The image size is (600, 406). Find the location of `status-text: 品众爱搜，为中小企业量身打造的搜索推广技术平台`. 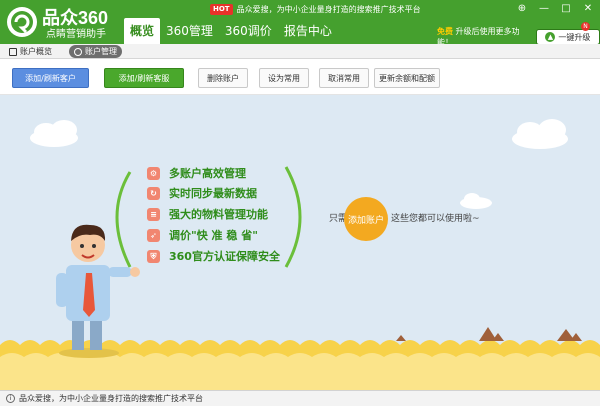

status-text: 品众爱搜，为中小企业量身打造的搜索推广技术平台 is located at coordinates (111, 398).